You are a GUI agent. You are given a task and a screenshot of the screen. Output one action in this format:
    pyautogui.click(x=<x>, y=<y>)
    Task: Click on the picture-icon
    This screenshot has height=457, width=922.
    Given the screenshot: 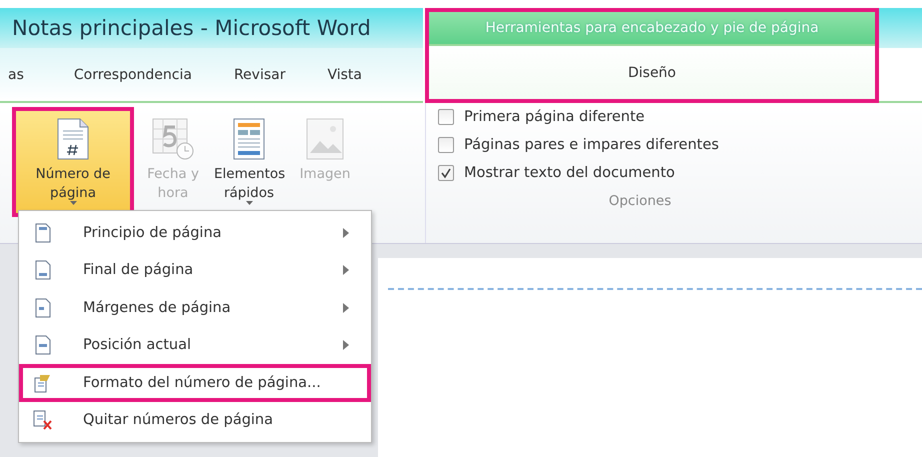 What is the action you would take?
    pyautogui.click(x=325, y=139)
    